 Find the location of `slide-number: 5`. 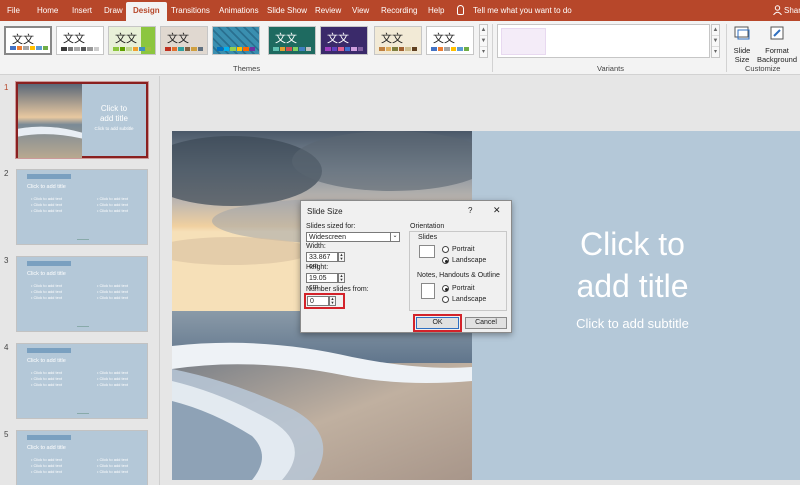

slide-number: 5 is located at coordinates (6, 434).